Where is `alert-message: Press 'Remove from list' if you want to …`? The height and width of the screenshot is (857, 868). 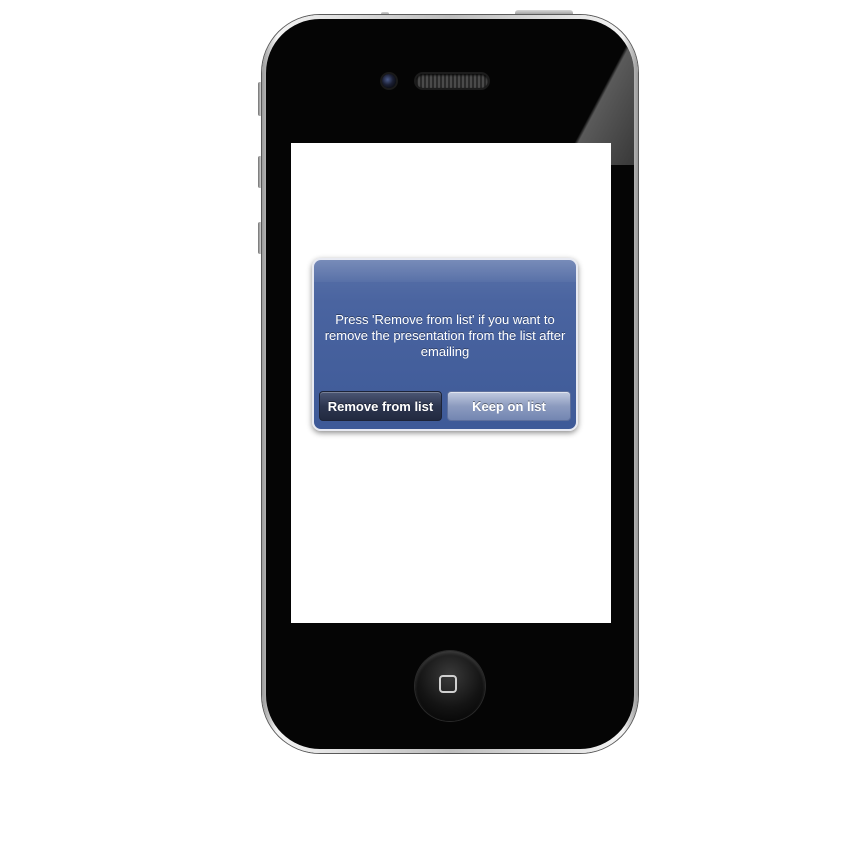 alert-message: Press 'Remove from list' if you want to … is located at coordinates (445, 335).